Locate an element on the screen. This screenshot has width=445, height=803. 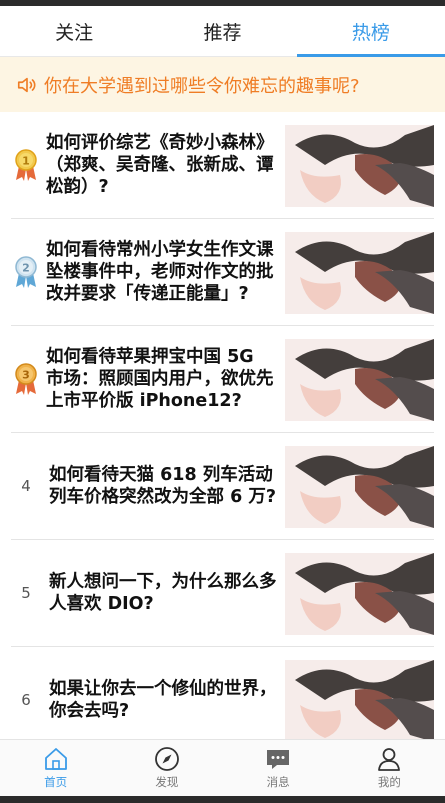
rank-badge: 5 is located at coordinates (26, 593).